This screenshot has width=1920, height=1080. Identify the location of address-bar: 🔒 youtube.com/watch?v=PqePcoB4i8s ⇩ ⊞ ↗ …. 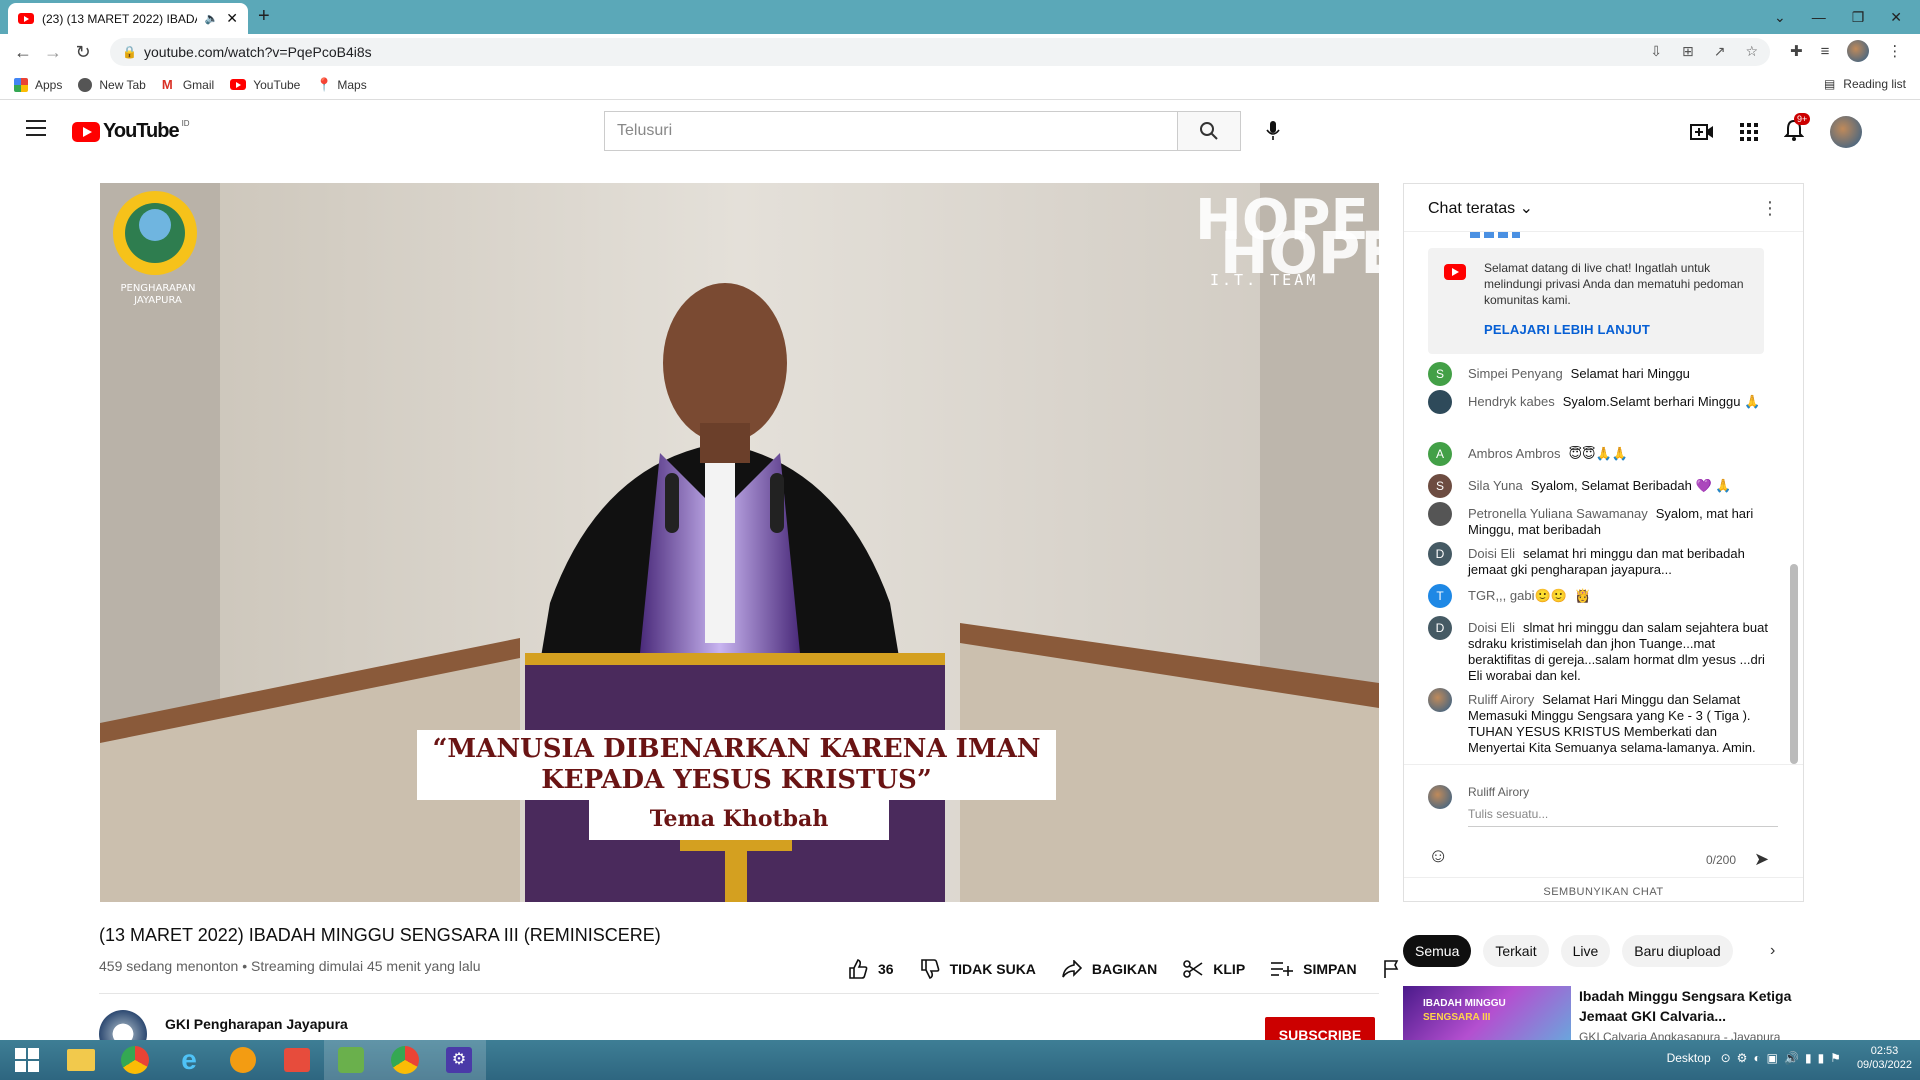
(940, 52).